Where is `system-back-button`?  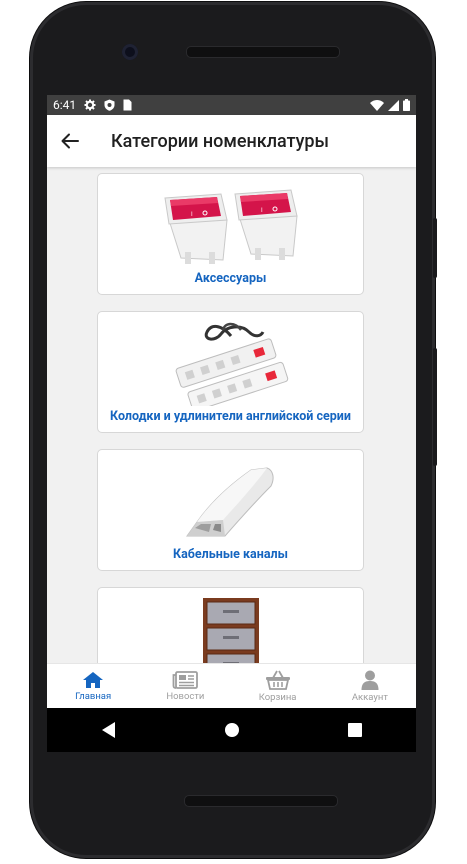 system-back-button is located at coordinates (109, 730).